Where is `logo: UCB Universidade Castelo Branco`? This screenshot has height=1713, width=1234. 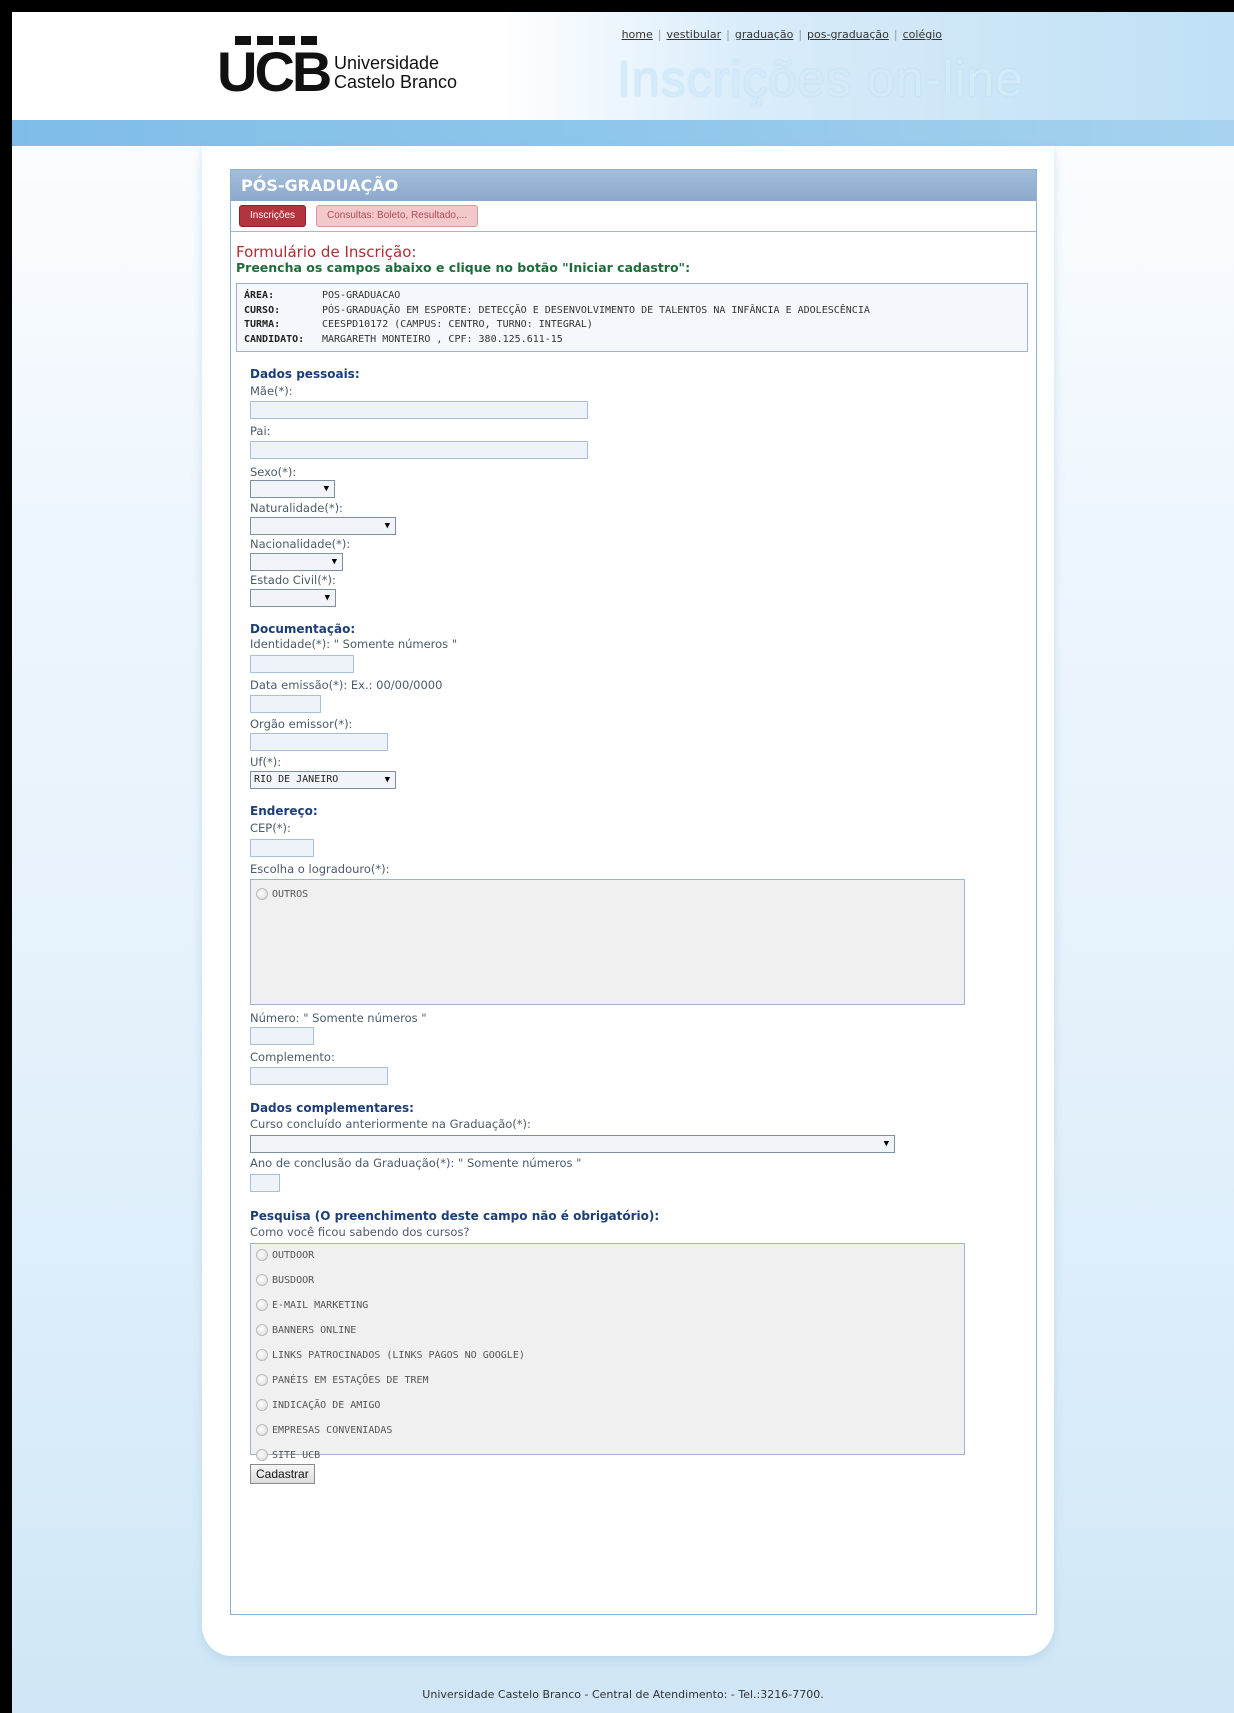 logo: UCB Universidade Castelo Branco is located at coordinates (337, 68).